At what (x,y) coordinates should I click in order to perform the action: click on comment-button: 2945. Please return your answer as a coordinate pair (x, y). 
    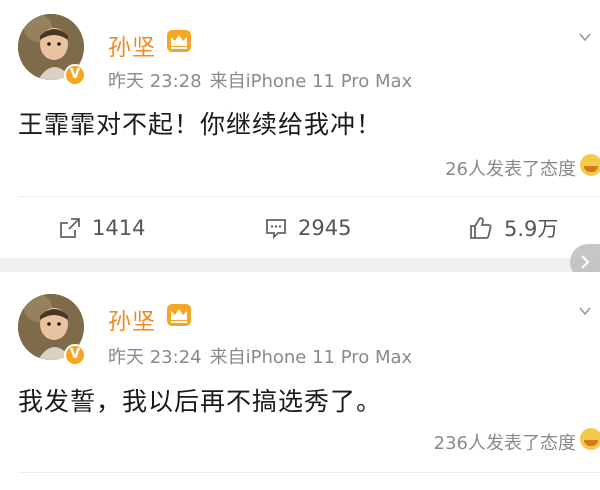
    Looking at the image, I should click on (307, 228).